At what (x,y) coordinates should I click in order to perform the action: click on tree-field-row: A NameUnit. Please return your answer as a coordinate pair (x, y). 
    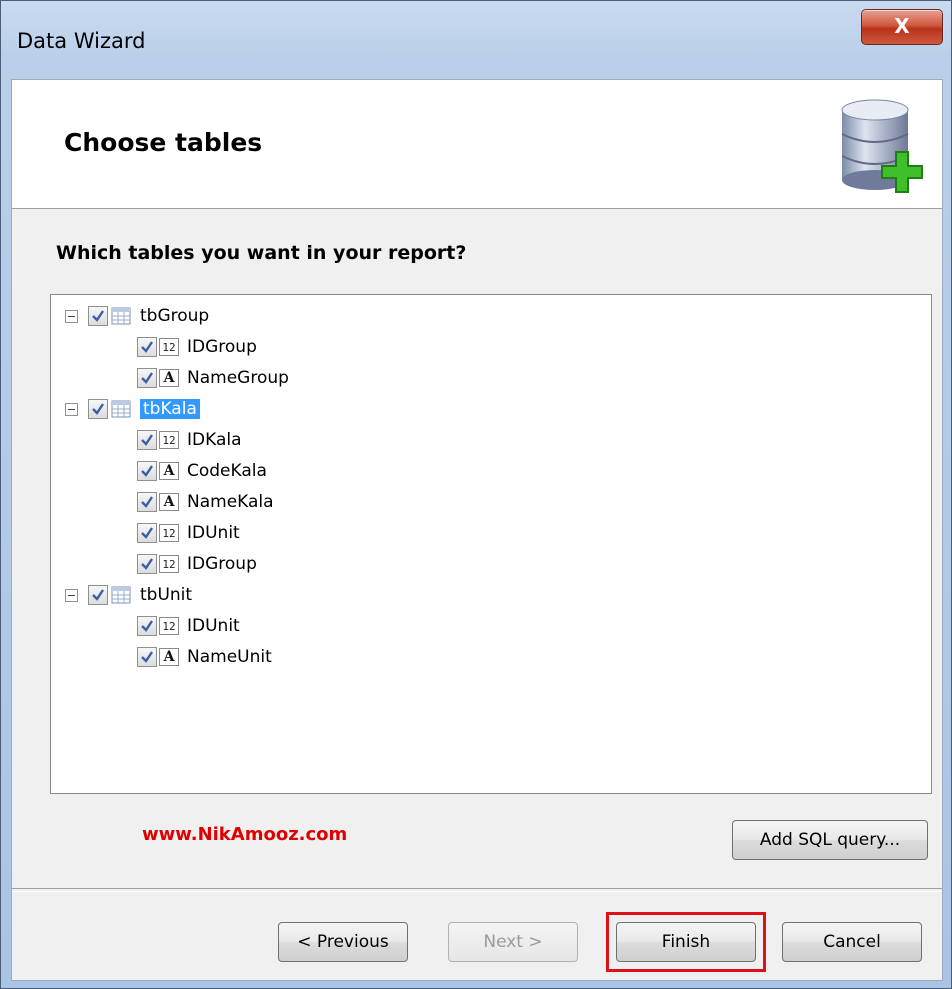
    Looking at the image, I should click on (204, 657).